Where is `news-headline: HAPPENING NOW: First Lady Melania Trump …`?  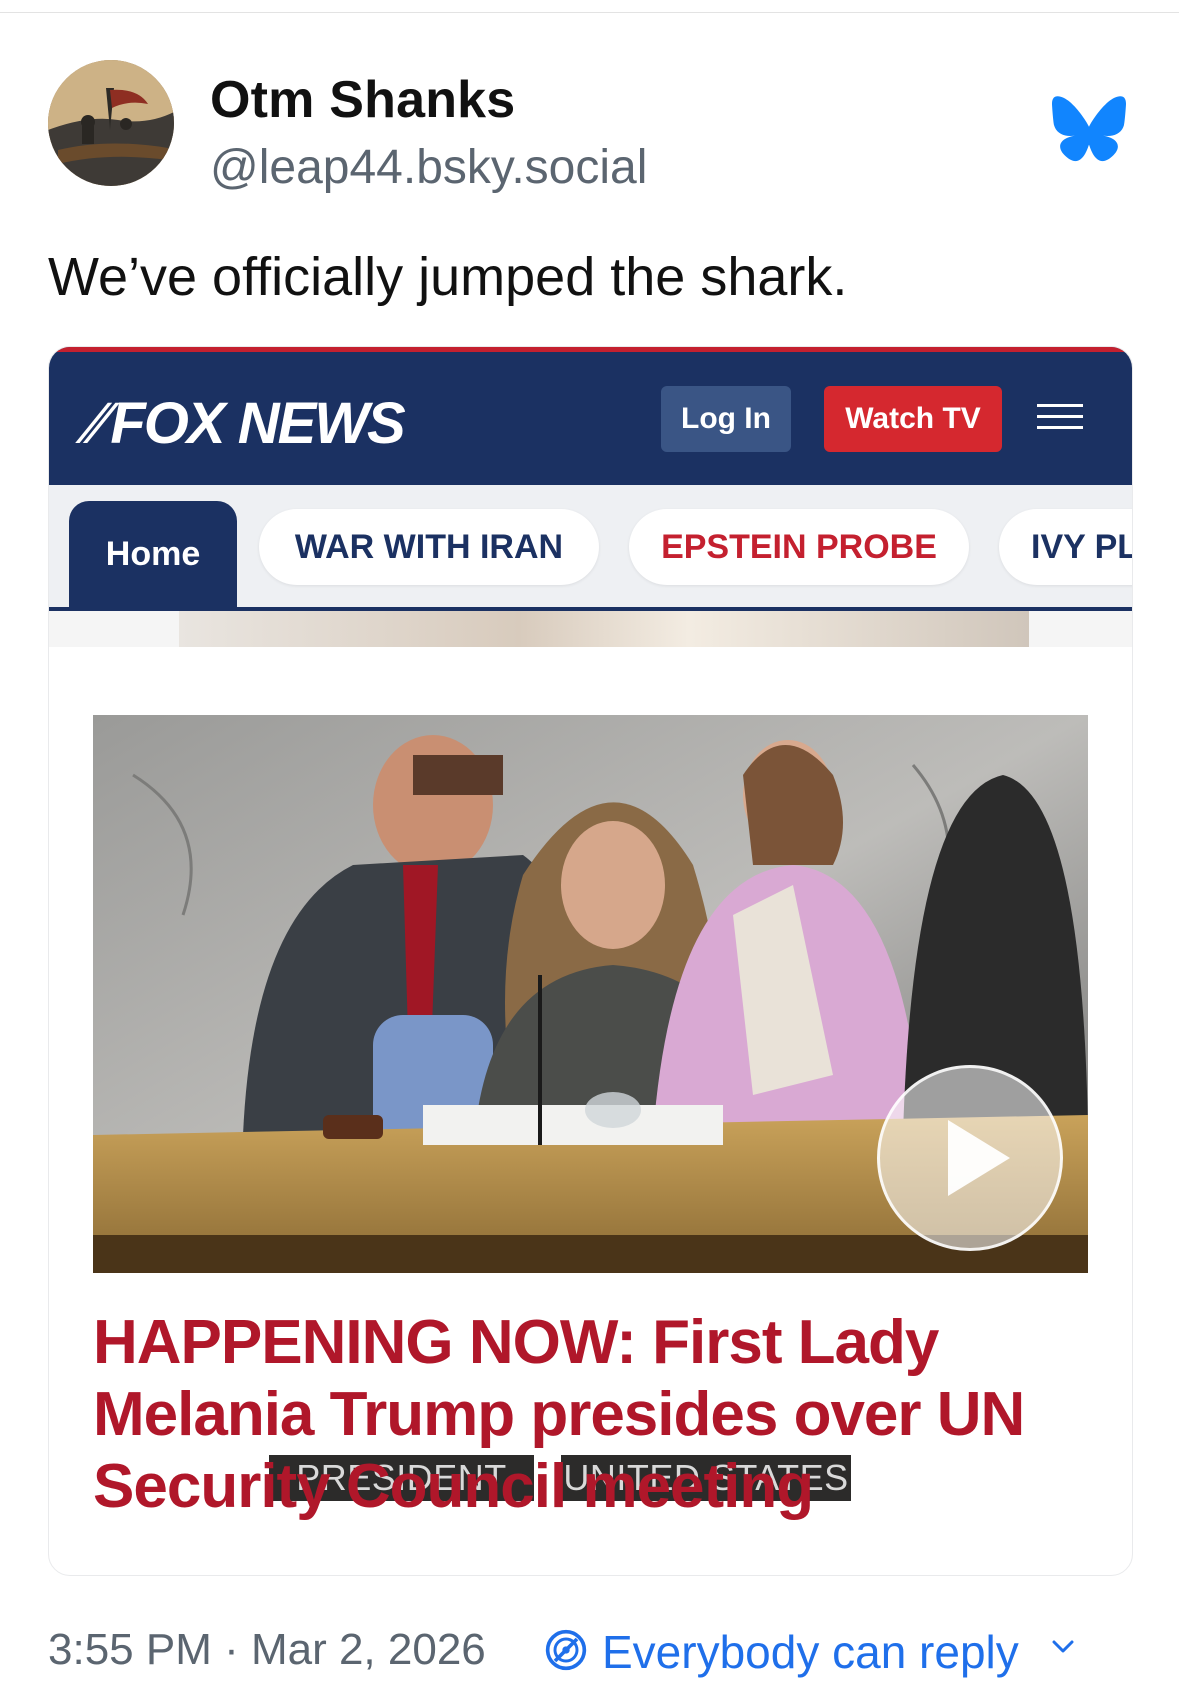 news-headline: HAPPENING NOW: First Lady Melania Trump … is located at coordinates (559, 1414).